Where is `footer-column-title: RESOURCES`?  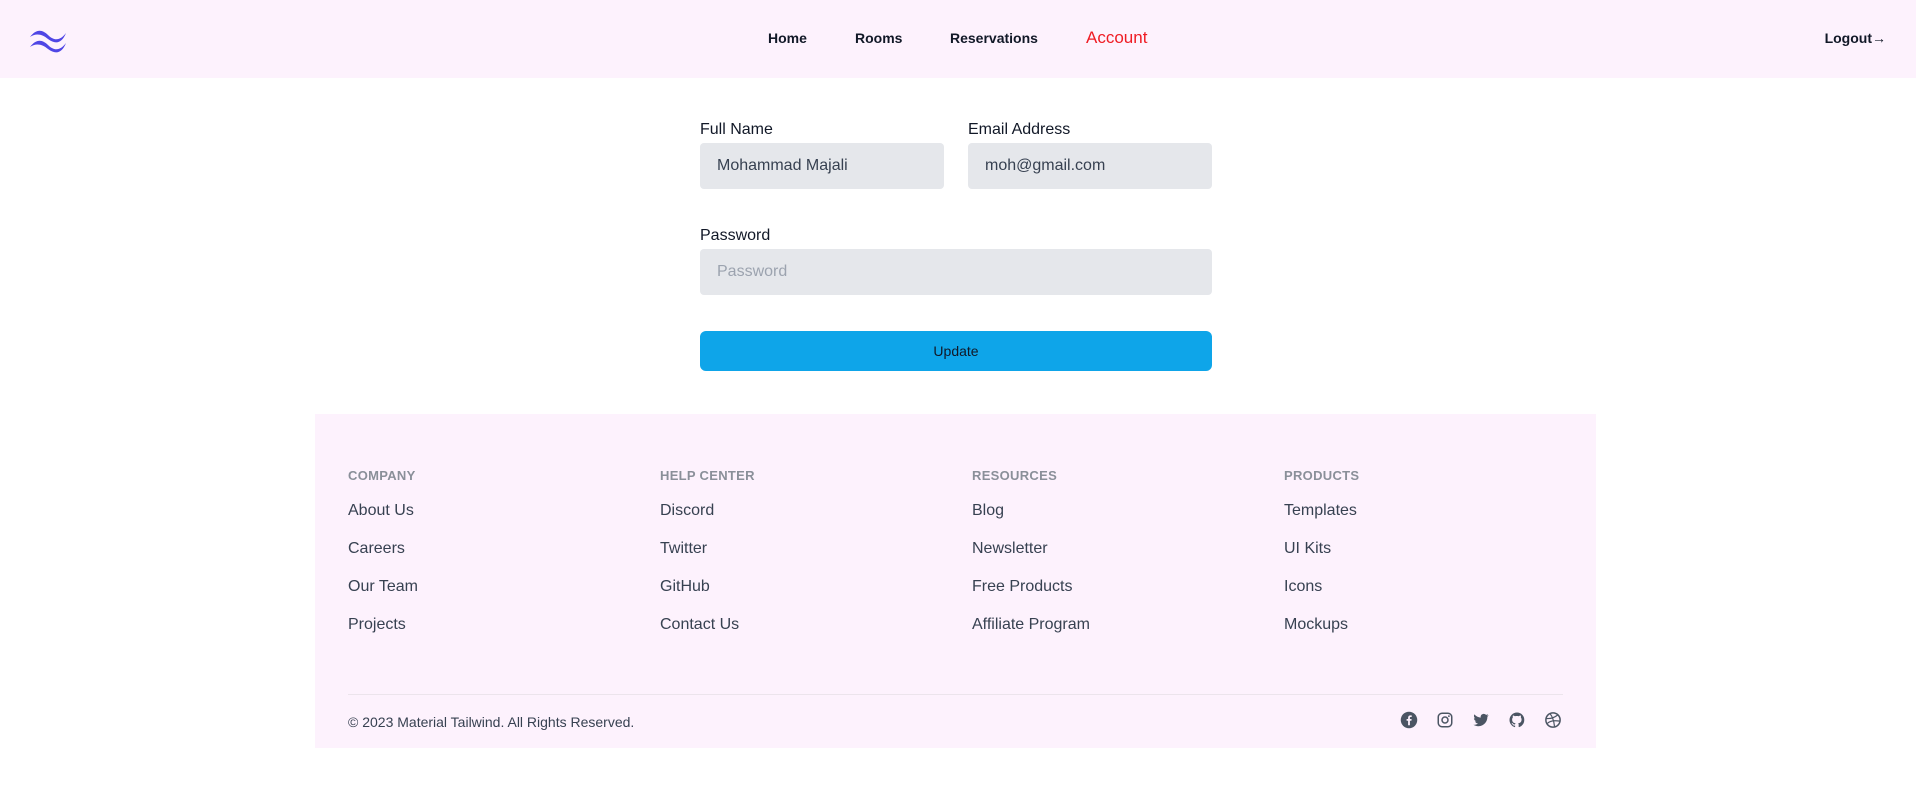 footer-column-title: RESOURCES is located at coordinates (1015, 475).